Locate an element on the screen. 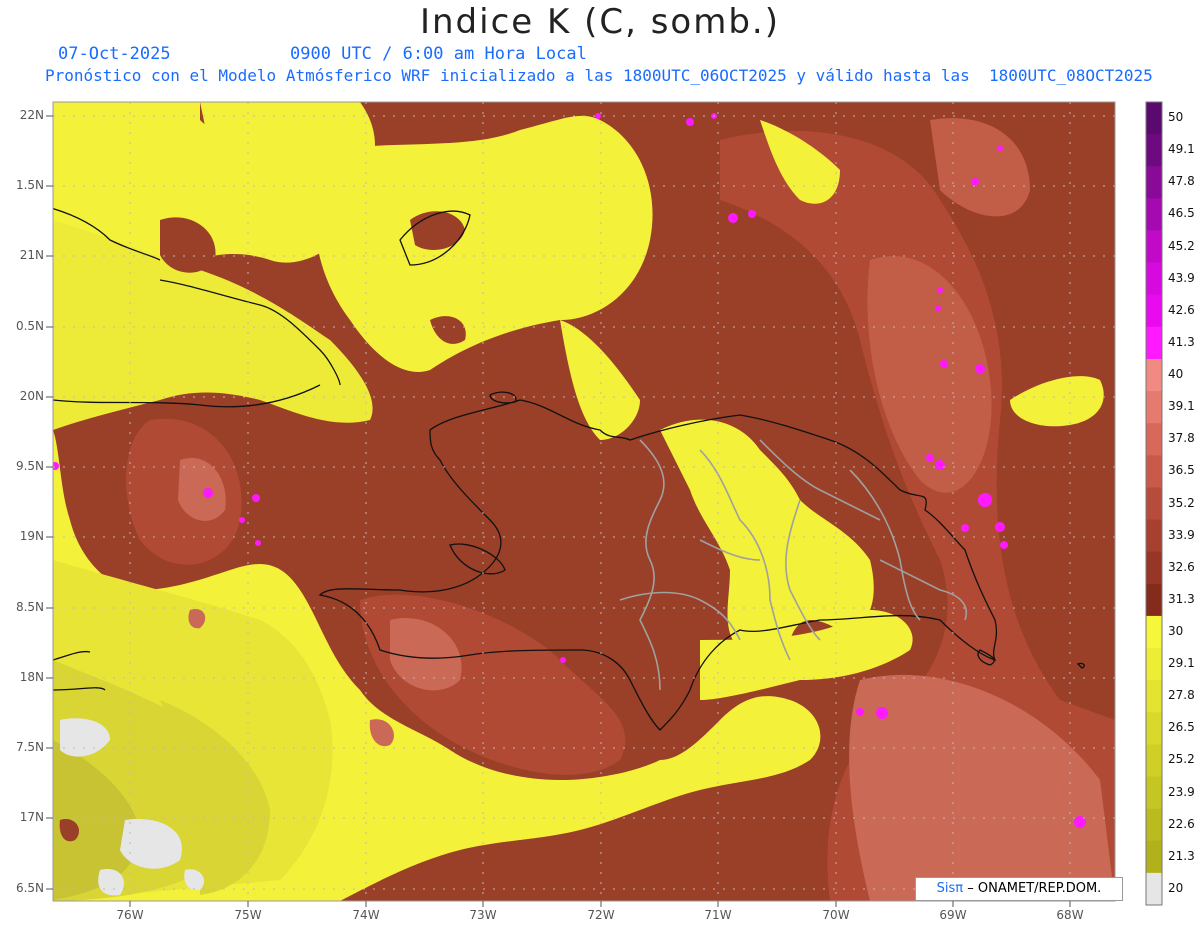 This screenshot has height=927, width=1200. colorbar-label: 47.8 is located at coordinates (1181, 181).